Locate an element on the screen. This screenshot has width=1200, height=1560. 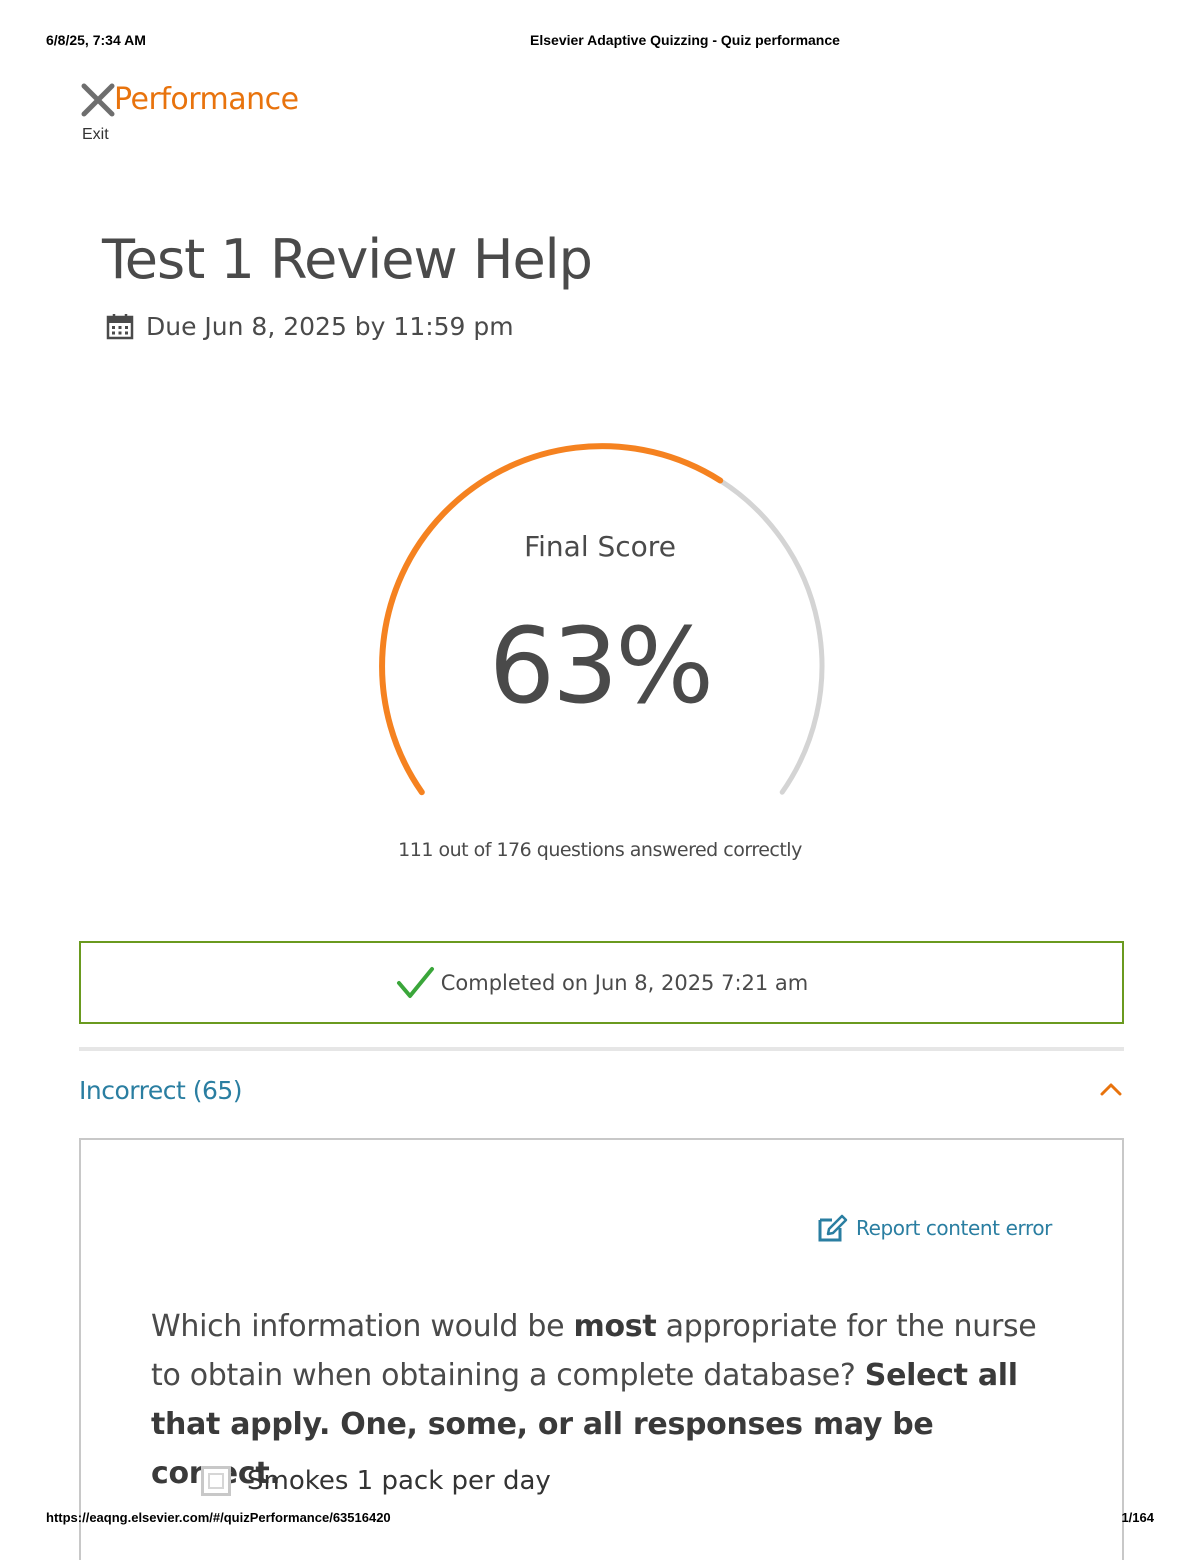
report-content-error-label: Report content error is located at coordinates (953, 1228).